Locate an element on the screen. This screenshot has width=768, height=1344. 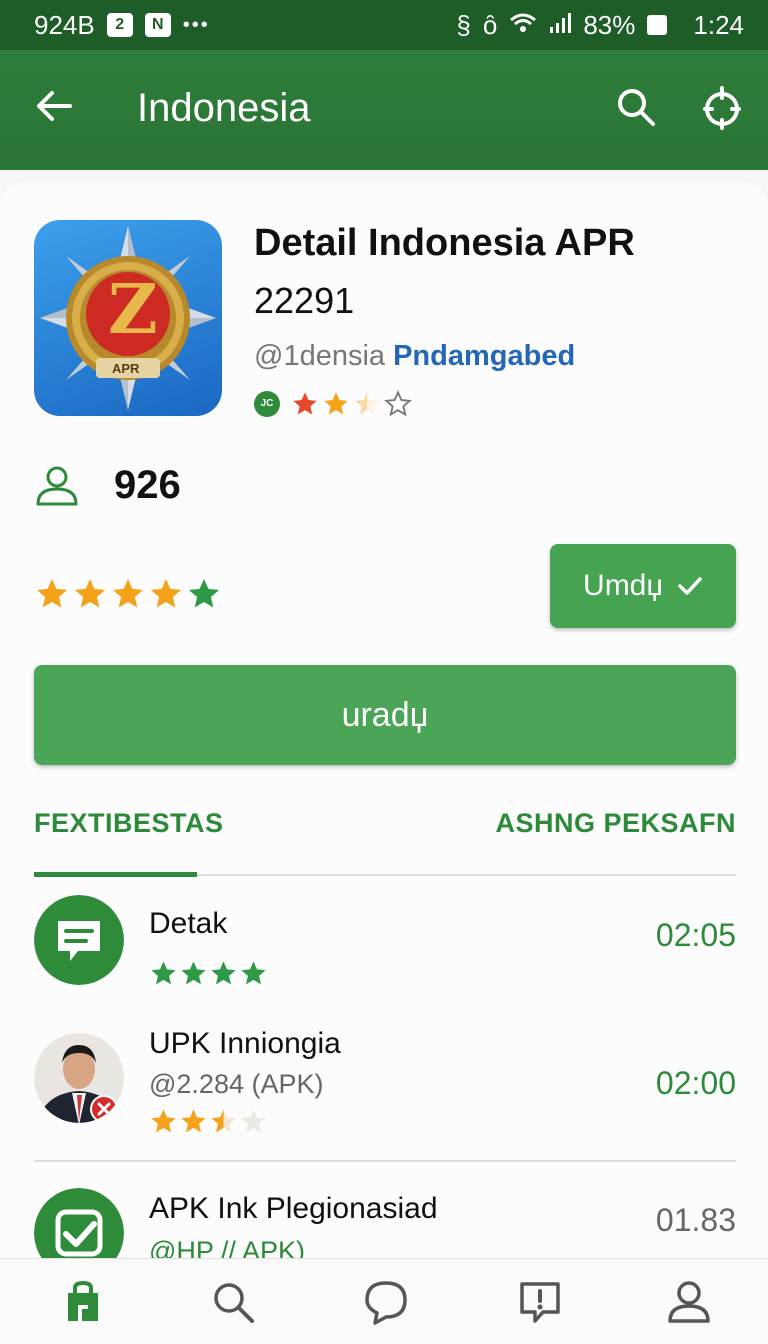
user-stat: 926 is located at coordinates (107, 485).